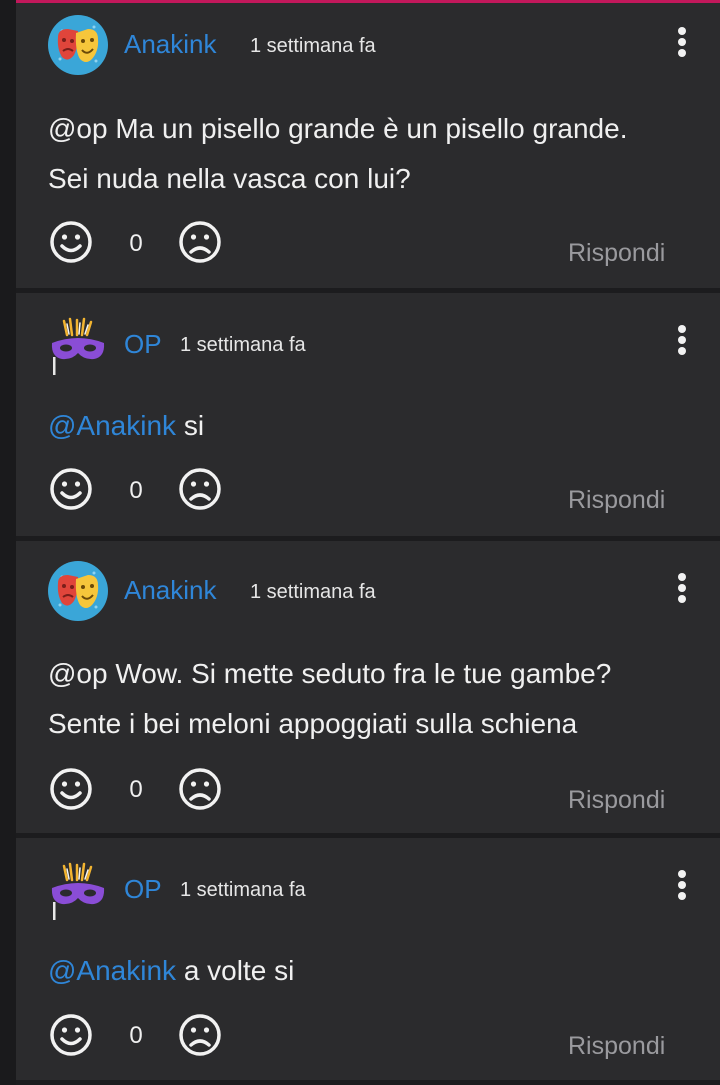 Image resolution: width=720 pixels, height=1085 pixels. Describe the element at coordinates (190, 425) in the screenshot. I see `comment-text-rest: si` at that location.